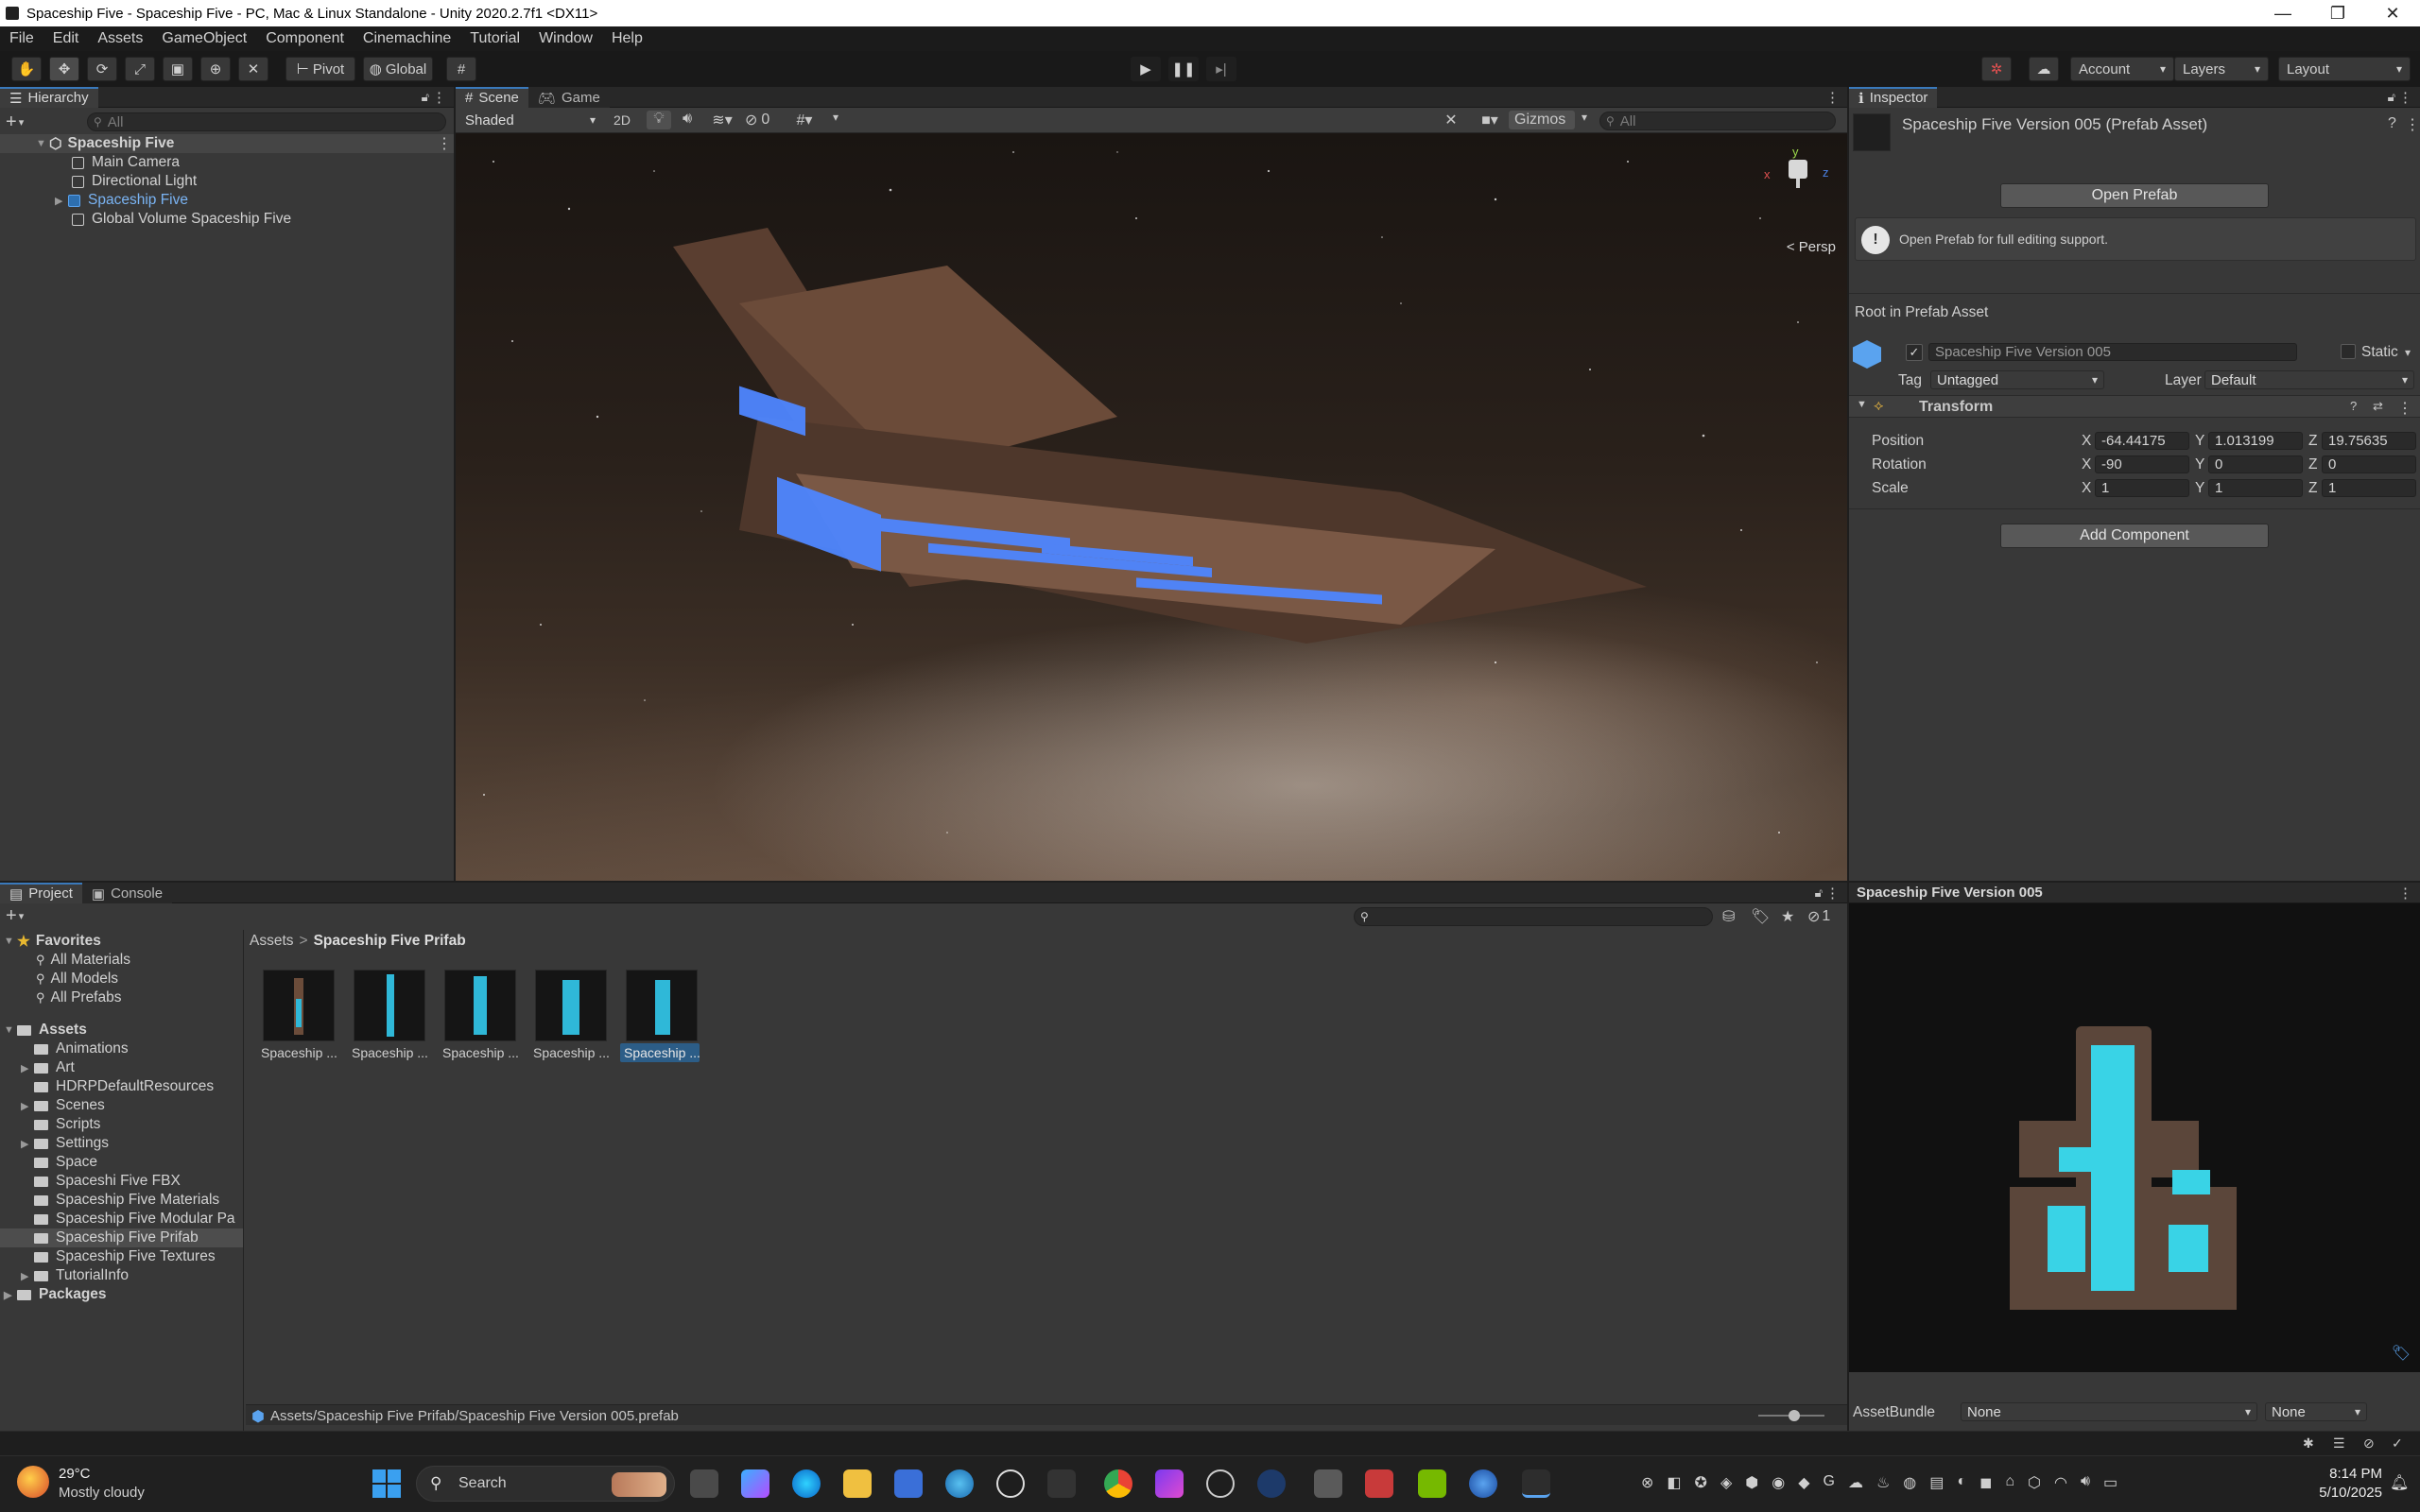  Describe the element at coordinates (120, 38) in the screenshot. I see `menu-assets: Assets` at that location.